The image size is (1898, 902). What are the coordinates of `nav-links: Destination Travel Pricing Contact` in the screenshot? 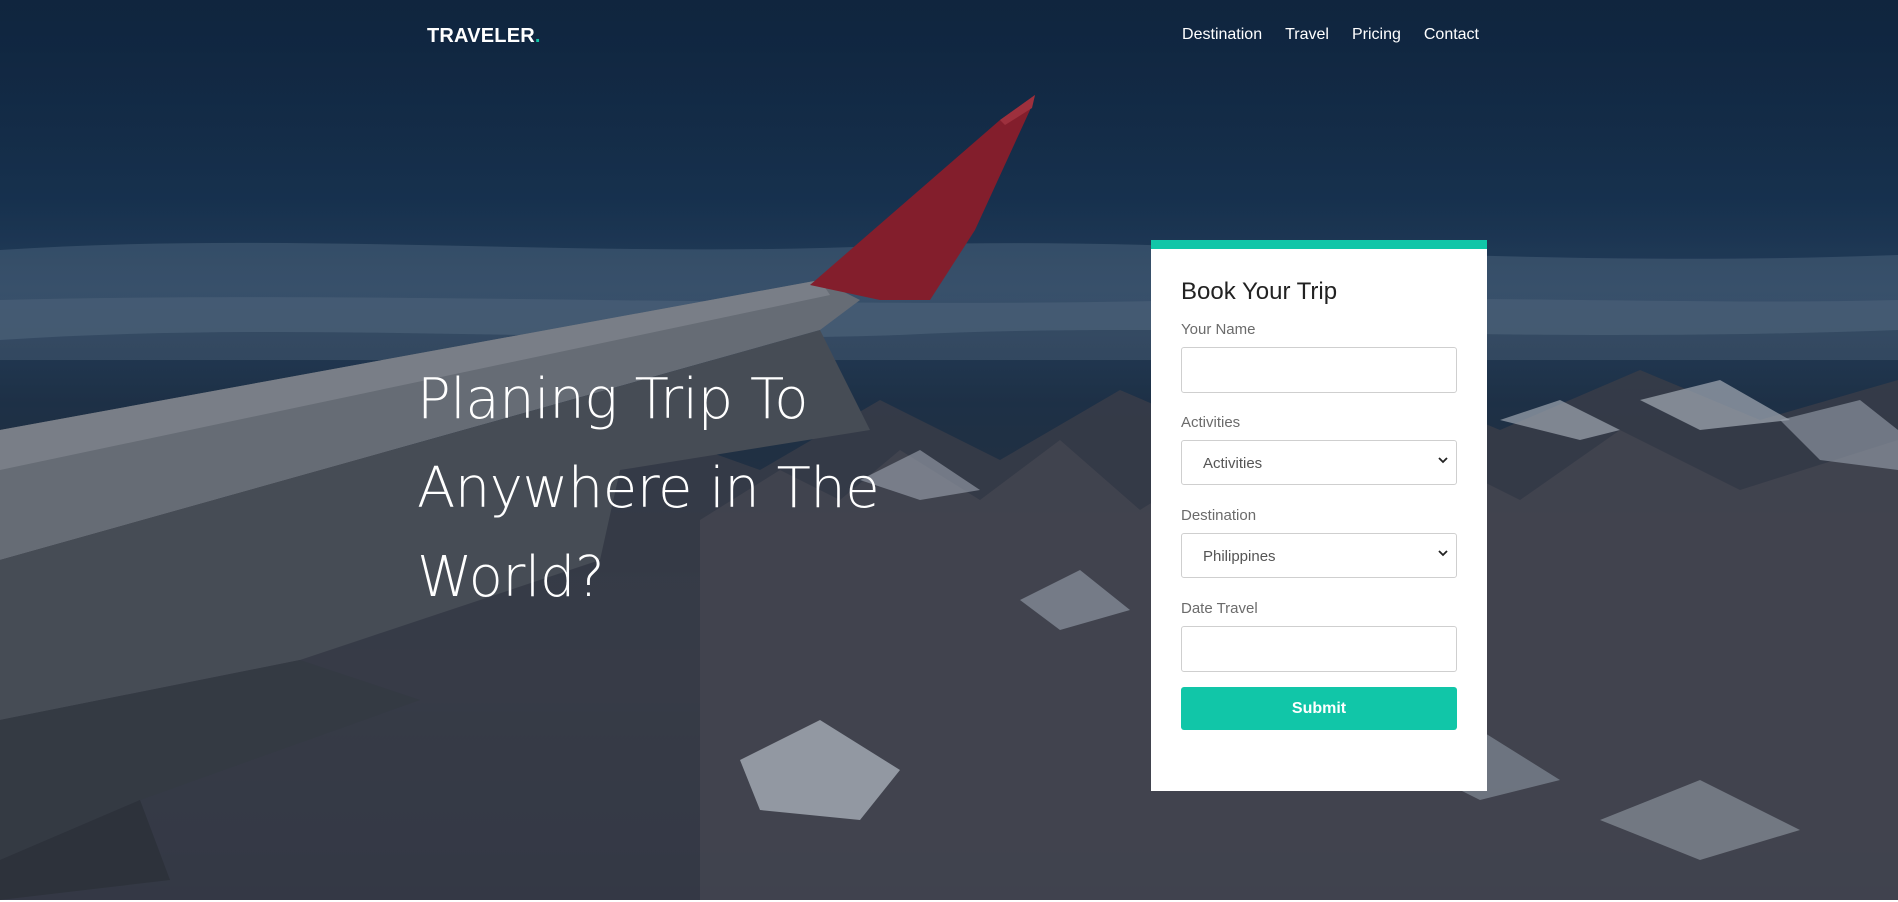 It's located at (1319, 35).